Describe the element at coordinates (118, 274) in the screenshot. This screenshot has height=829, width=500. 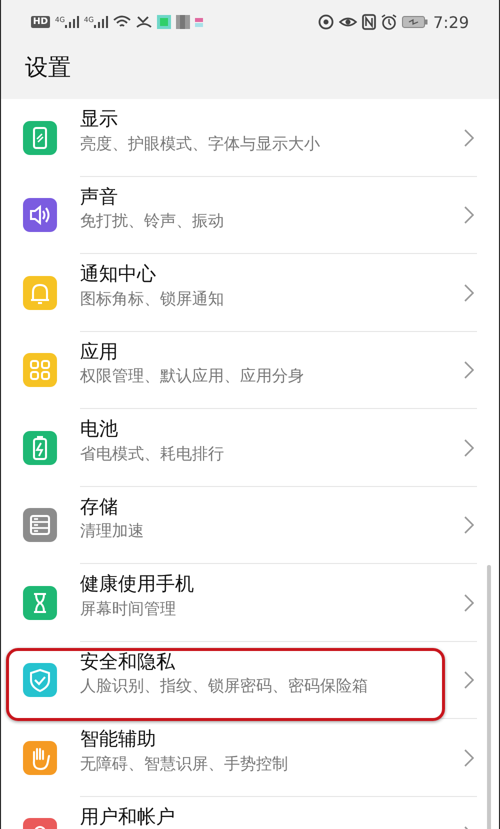
I see `item-title: 通知中心` at that location.